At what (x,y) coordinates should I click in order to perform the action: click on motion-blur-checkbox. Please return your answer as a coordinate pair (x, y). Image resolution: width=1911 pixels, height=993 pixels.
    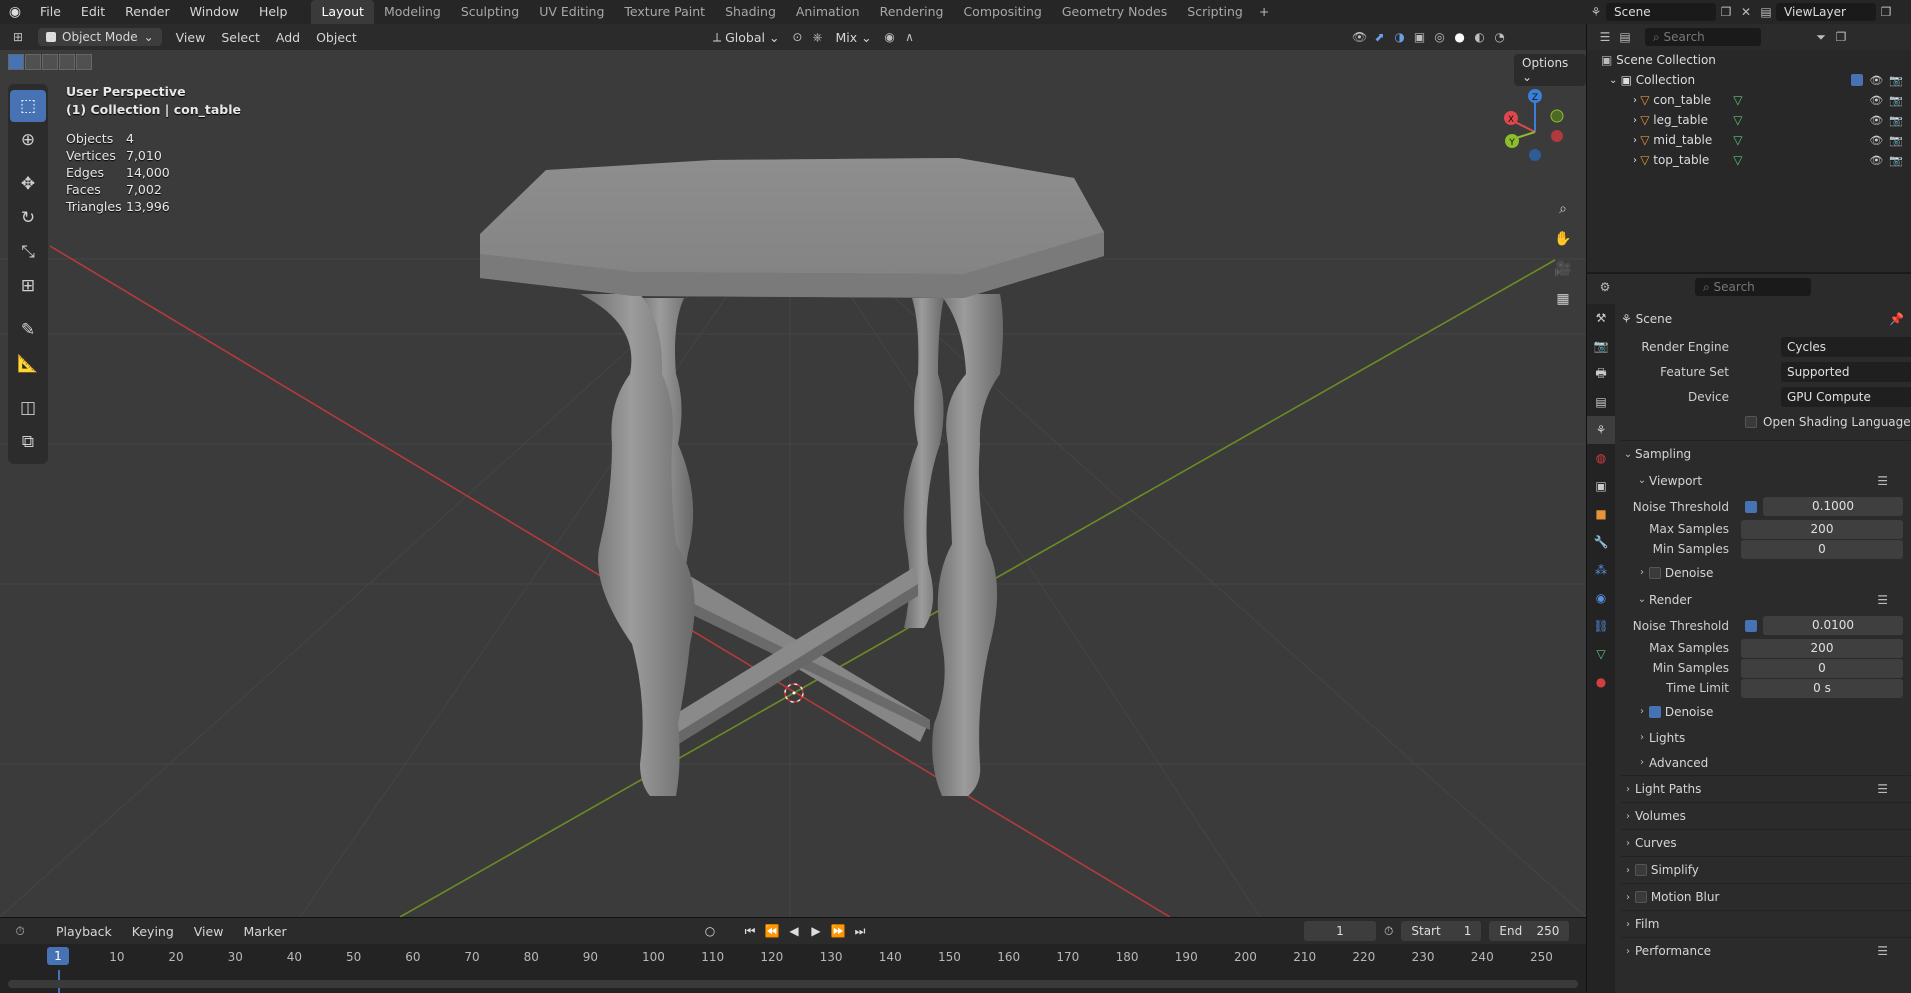
    Looking at the image, I should click on (1641, 897).